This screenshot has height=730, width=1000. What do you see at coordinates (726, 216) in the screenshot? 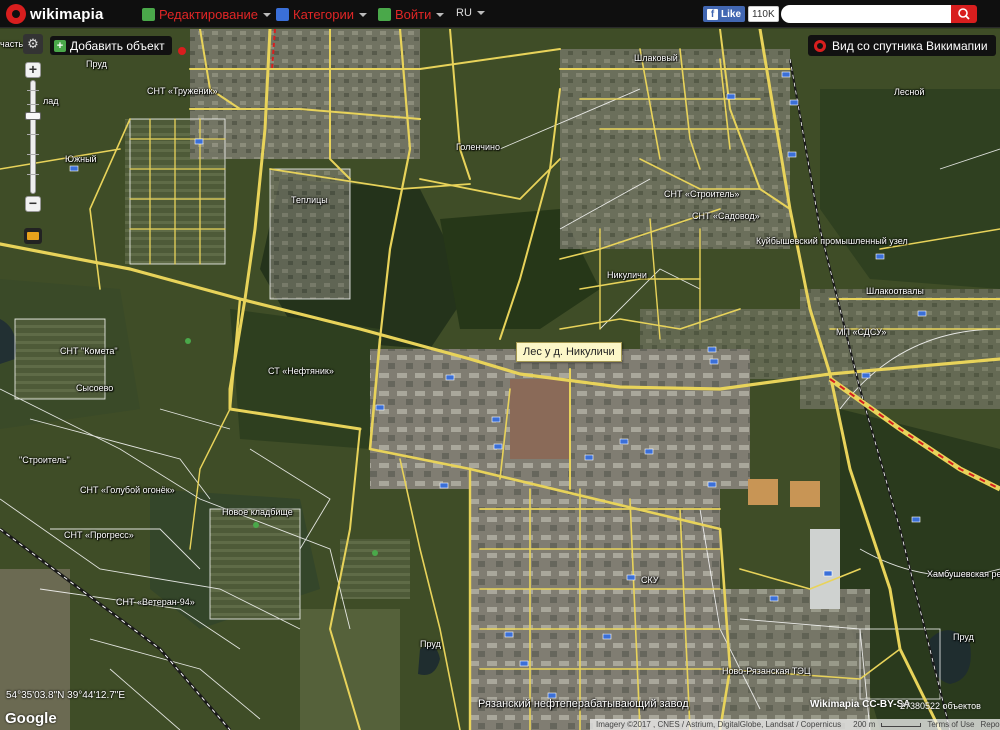
I see `map-label-snt-sadovod: СНТ «Садовод»` at bounding box center [726, 216].